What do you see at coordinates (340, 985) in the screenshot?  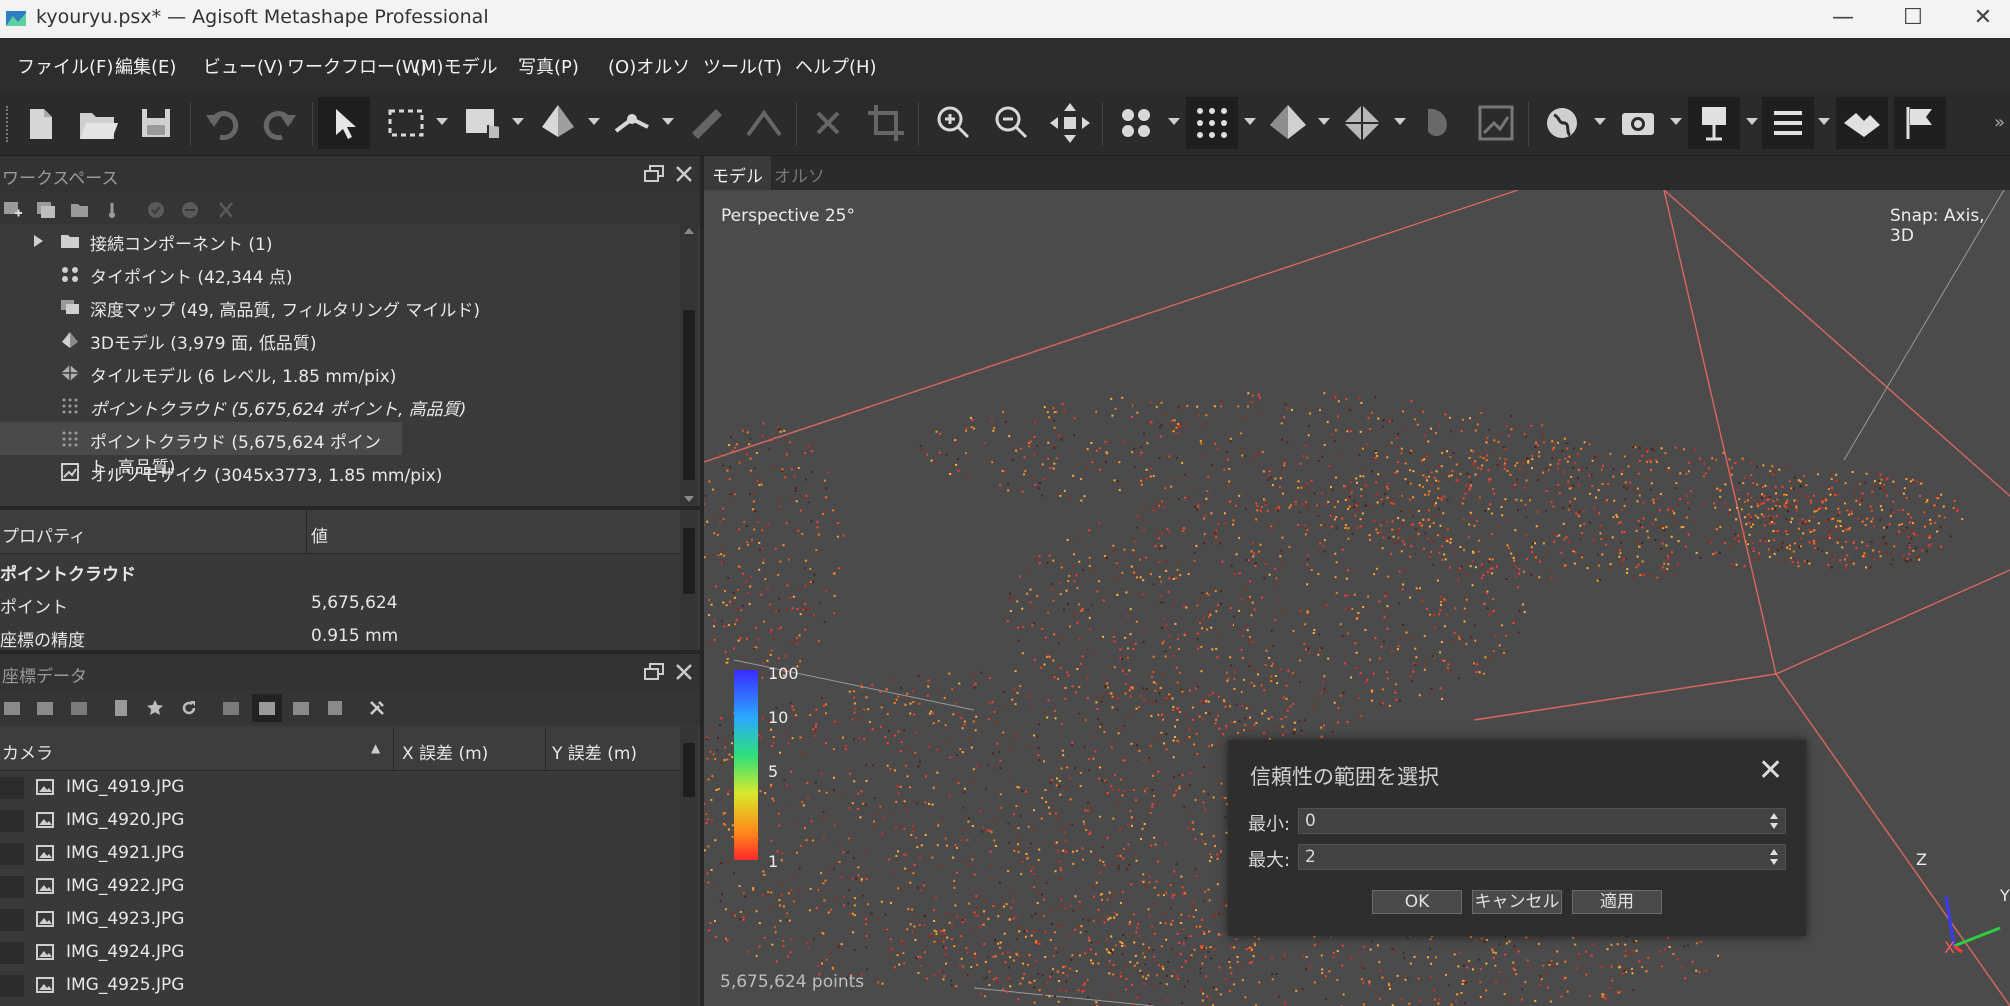 I see `table-row: IMG_4925.JPG` at bounding box center [340, 985].